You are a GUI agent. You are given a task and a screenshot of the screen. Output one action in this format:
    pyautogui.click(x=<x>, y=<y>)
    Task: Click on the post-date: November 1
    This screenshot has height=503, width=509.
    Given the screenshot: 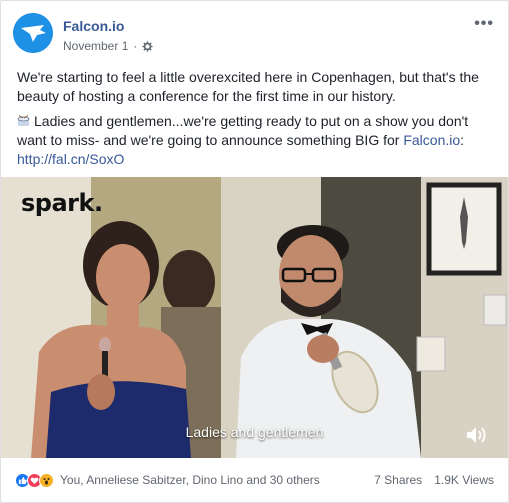 What is the action you would take?
    pyautogui.click(x=95, y=46)
    